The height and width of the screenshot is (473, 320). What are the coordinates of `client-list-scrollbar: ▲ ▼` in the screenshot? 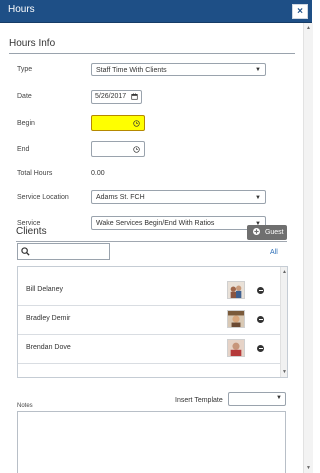 It's located at (283, 322).